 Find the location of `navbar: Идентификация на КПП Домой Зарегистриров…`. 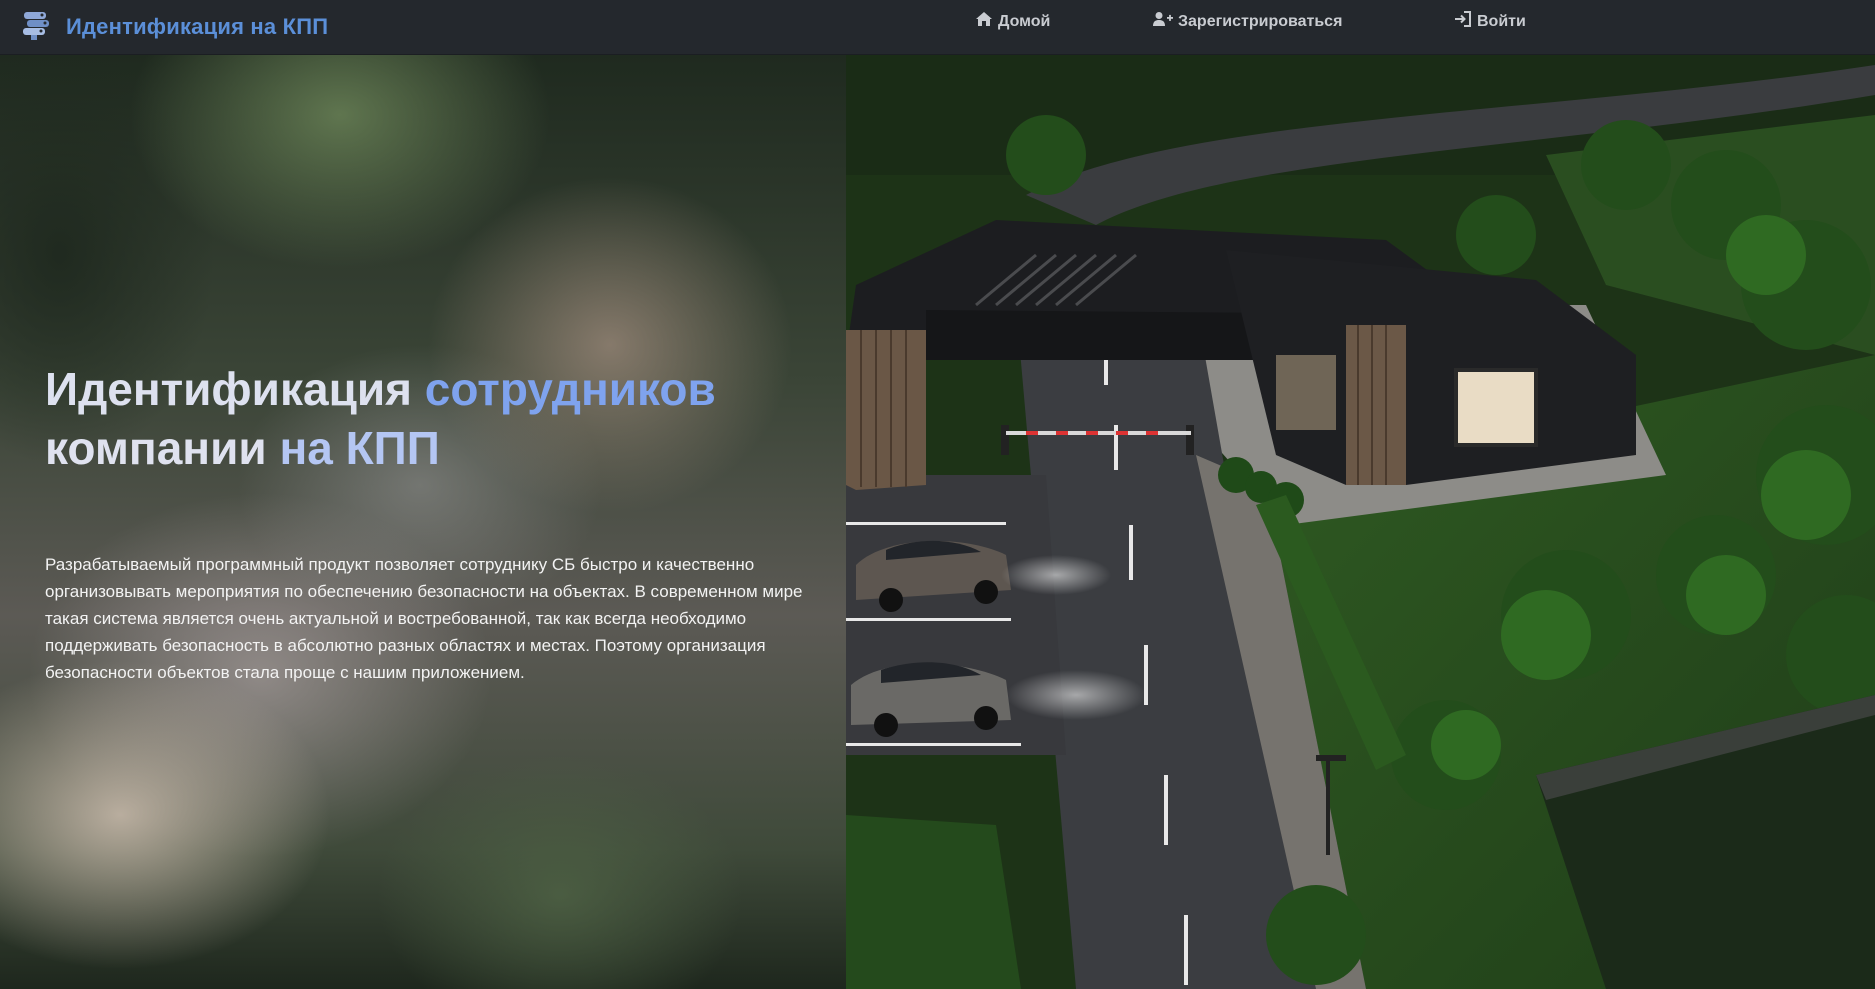

navbar: Идентификация на КПП Домой Зарегистриров… is located at coordinates (937, 27).